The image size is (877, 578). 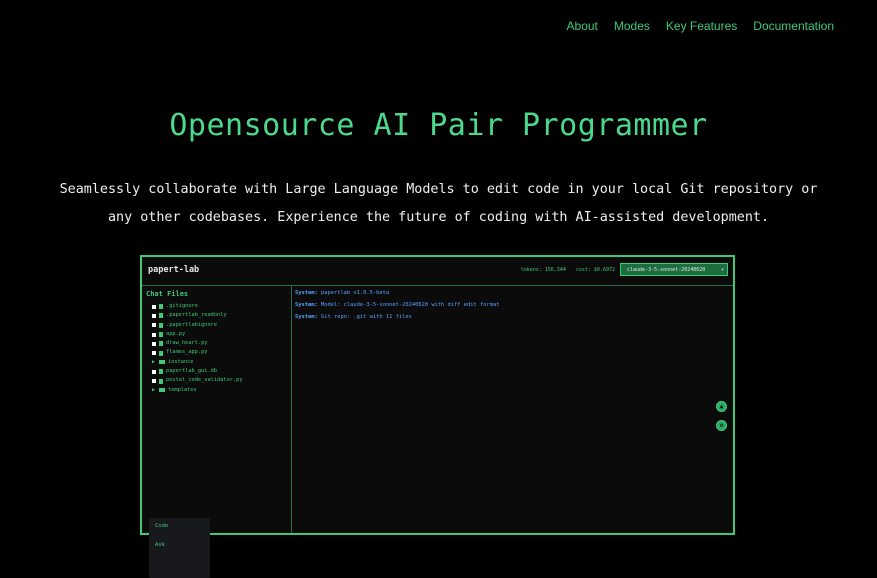 What do you see at coordinates (176, 333) in the screenshot?
I see `file-name: app.py` at bounding box center [176, 333].